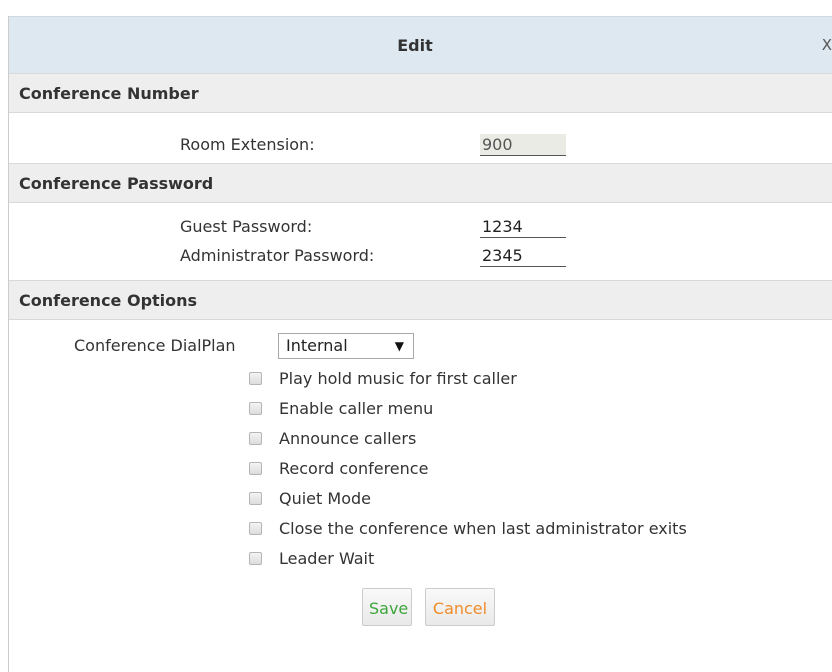 The width and height of the screenshot is (832, 672). Describe the element at coordinates (523, 145) in the screenshot. I see `room-extension-input` at that location.